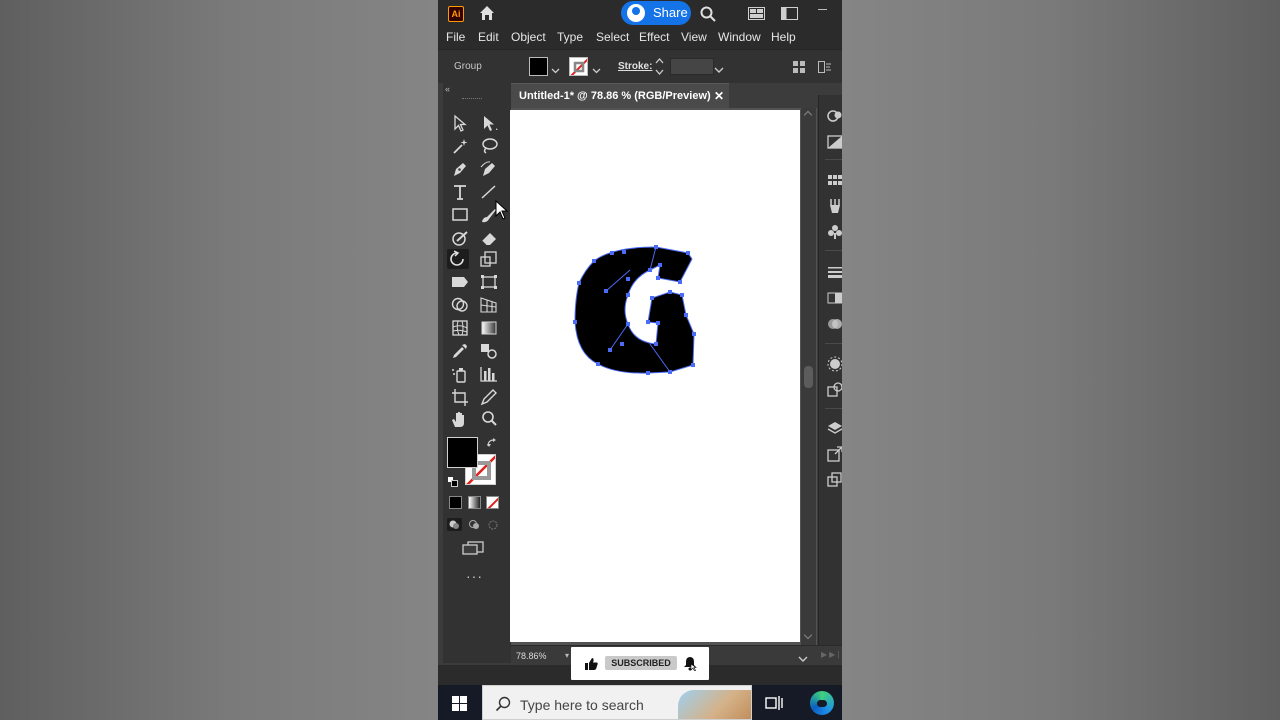  Describe the element at coordinates (488, 37) in the screenshot. I see `menu-edit: Edit` at that location.